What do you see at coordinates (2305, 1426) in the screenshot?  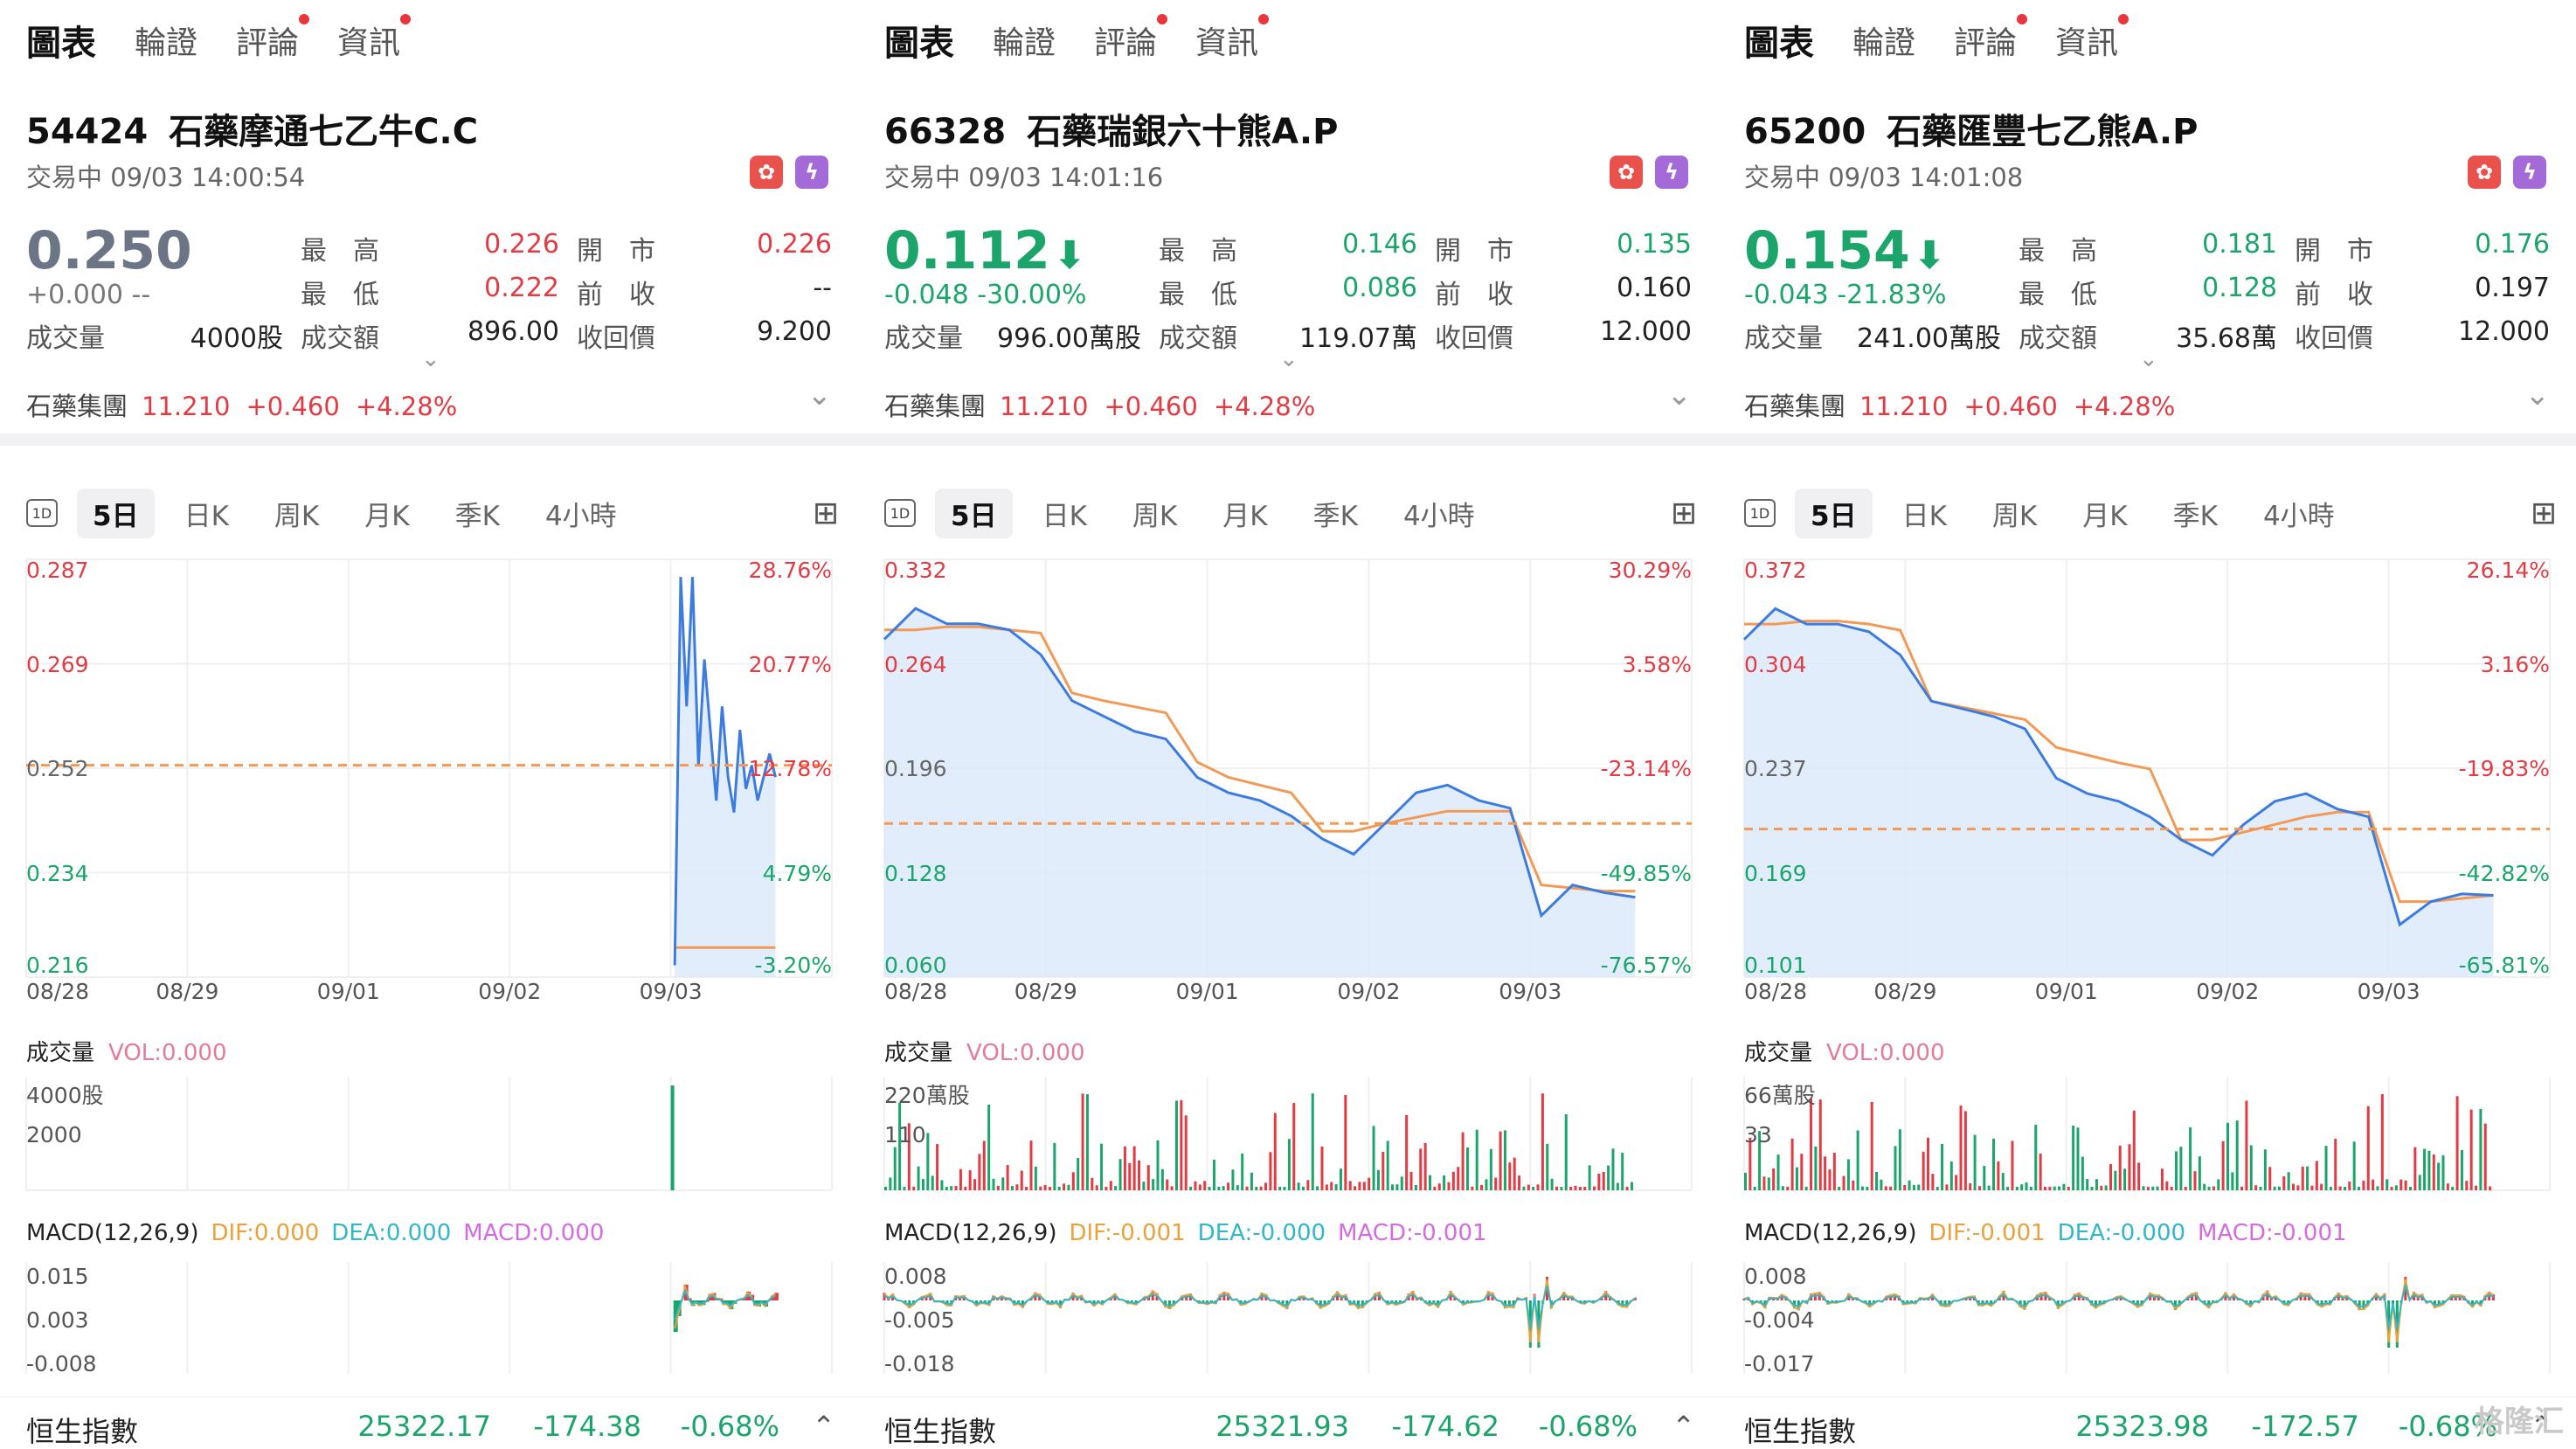 I see `index-change: -172.57` at bounding box center [2305, 1426].